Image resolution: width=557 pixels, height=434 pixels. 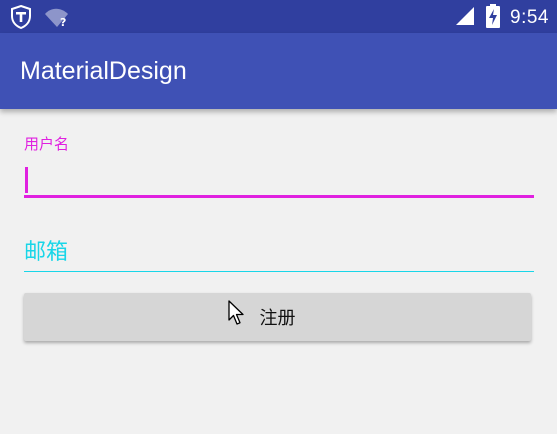 I want to click on status-bar: ? 9:54, so click(x=278, y=16).